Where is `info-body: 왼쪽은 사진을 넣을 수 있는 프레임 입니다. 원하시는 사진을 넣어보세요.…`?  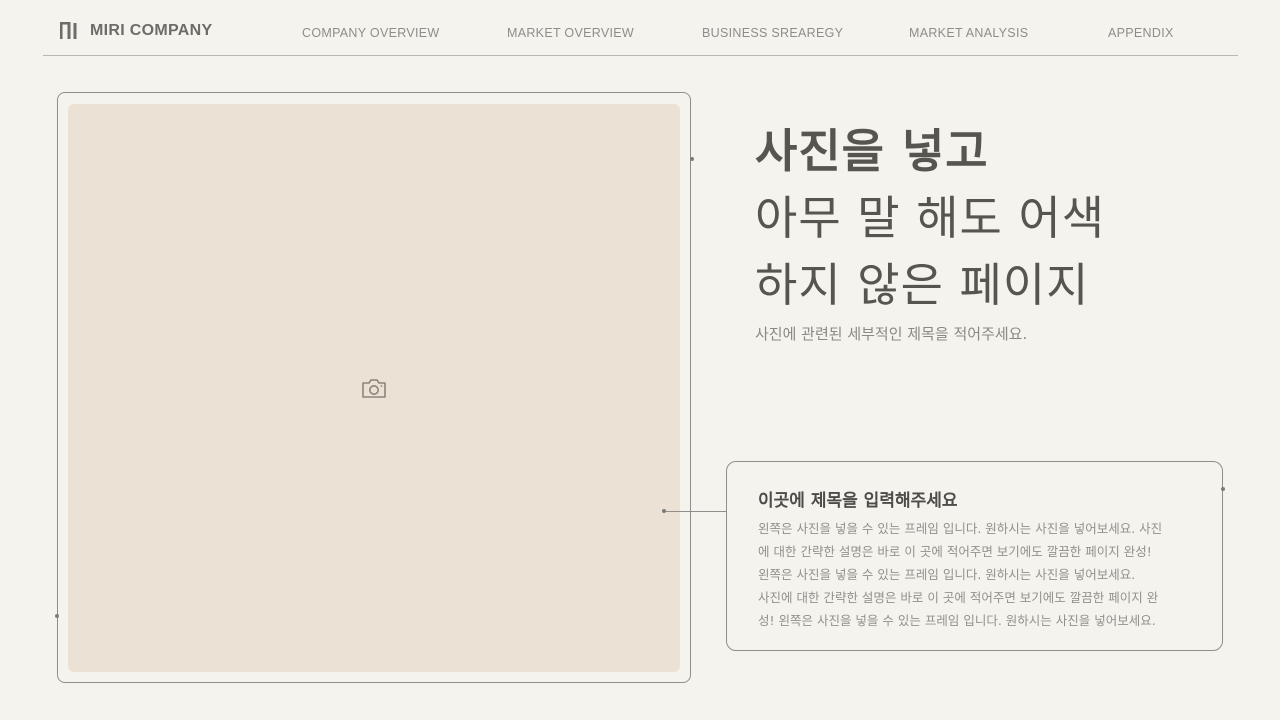 info-body: 왼쪽은 사진을 넣을 수 있는 프레임 입니다. 원하시는 사진을 넣어보세요.… is located at coordinates (978, 574).